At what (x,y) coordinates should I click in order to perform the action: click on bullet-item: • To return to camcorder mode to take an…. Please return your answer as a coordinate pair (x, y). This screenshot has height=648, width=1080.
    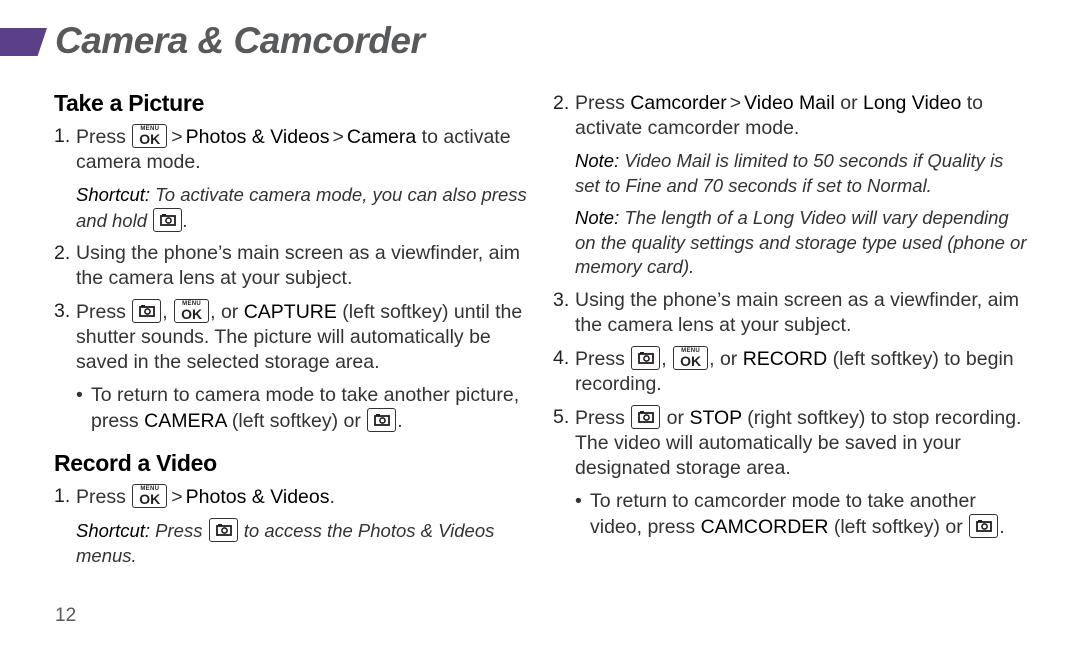
    Looking at the image, I should click on (790, 513).